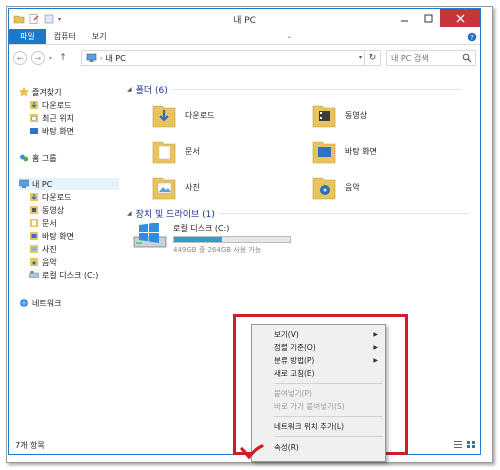  Describe the element at coordinates (201, 228) in the screenshot. I see `drive-name: 로컬 디스크 (C:)` at that location.